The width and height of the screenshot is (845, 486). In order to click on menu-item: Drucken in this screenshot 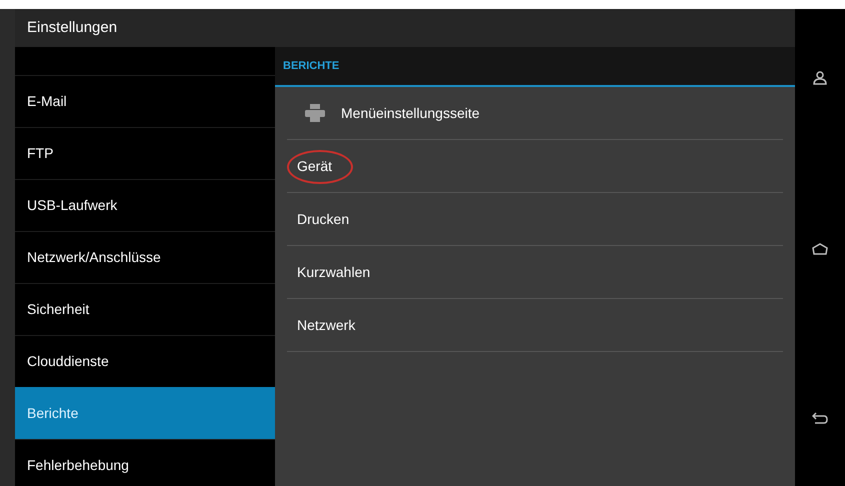, I will do `click(535, 219)`.